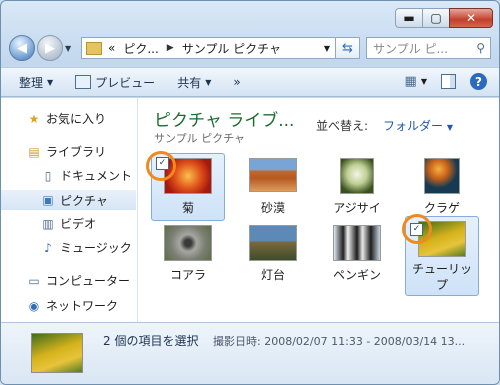 Image resolution: width=500 pixels, height=385 pixels. I want to click on selection-count: 2 個の項目を選択, so click(151, 341).